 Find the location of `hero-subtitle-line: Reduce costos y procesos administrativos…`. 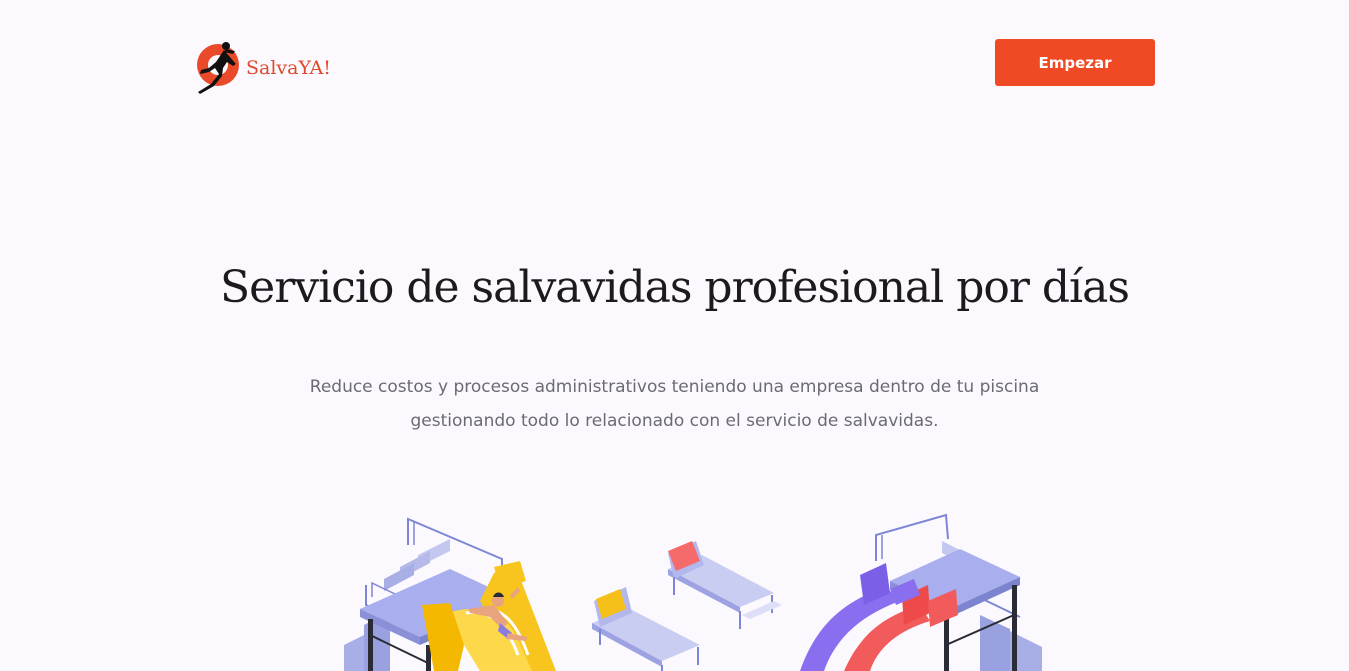

hero-subtitle-line: Reduce costos y procesos administrativos… is located at coordinates (674, 387).